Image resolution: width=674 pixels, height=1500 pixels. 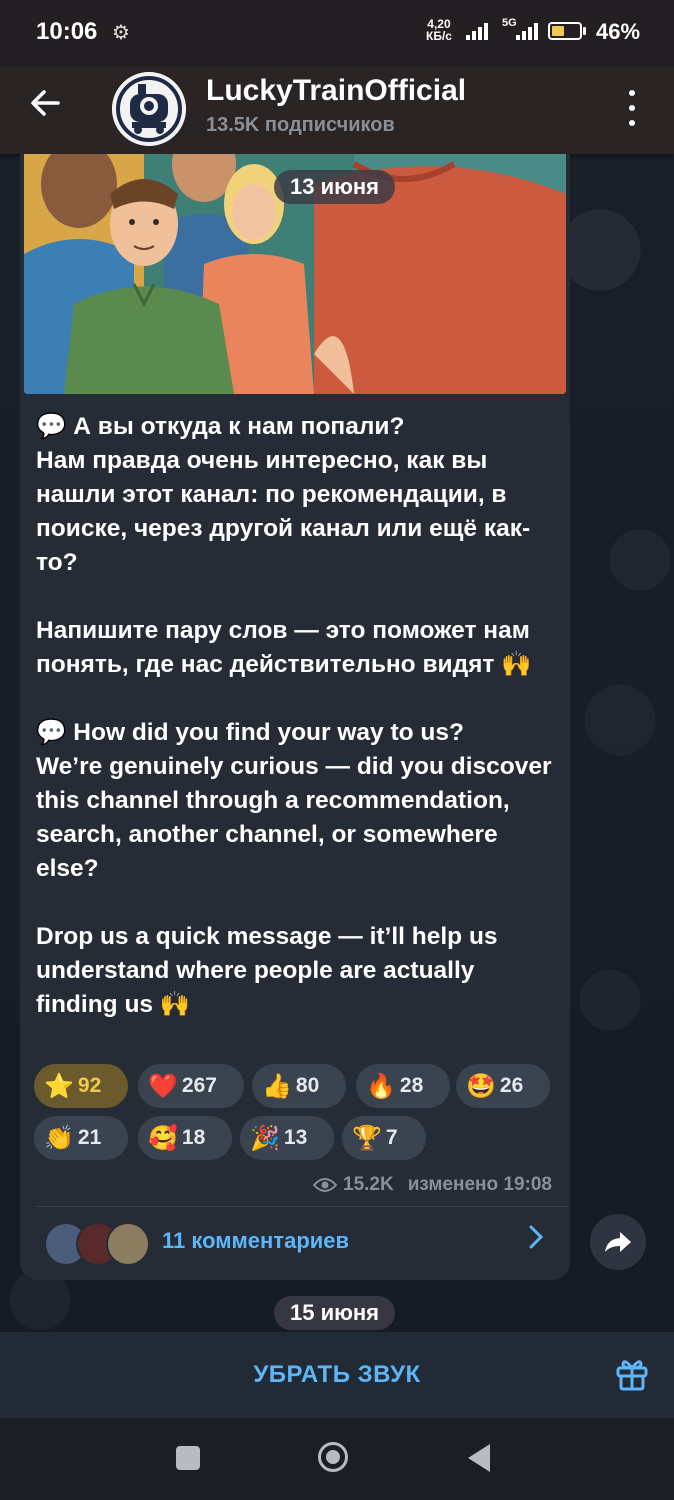 I want to click on reaction-count: 7, so click(x=391, y=1137).